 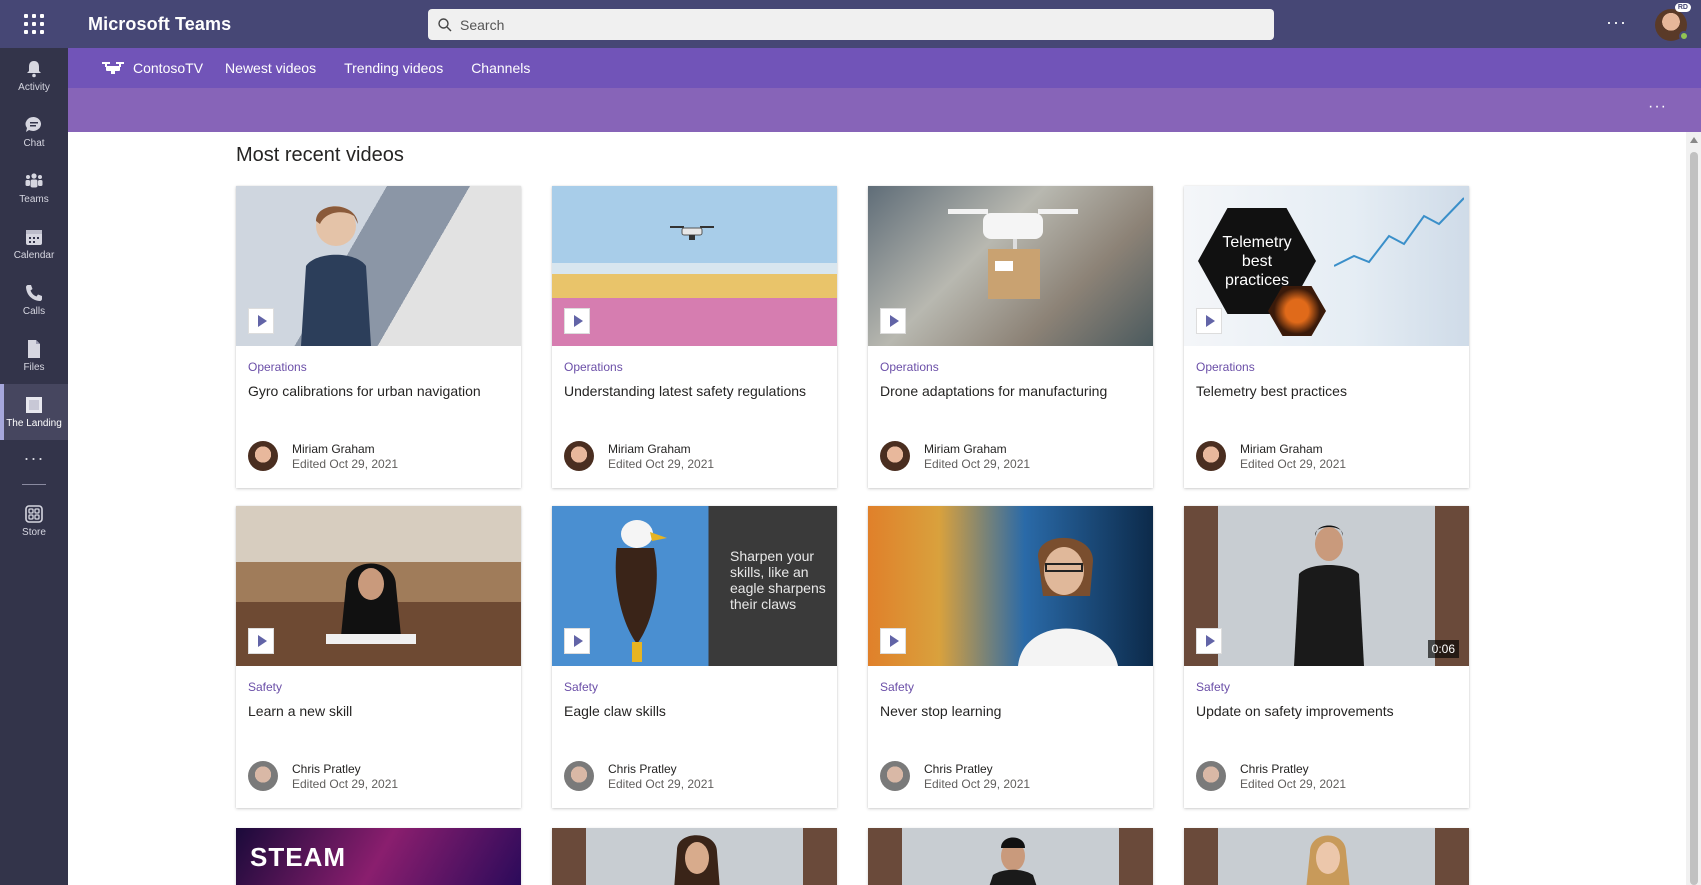 What do you see at coordinates (1295, 711) in the screenshot?
I see `video-title: Update on safety improvements` at bounding box center [1295, 711].